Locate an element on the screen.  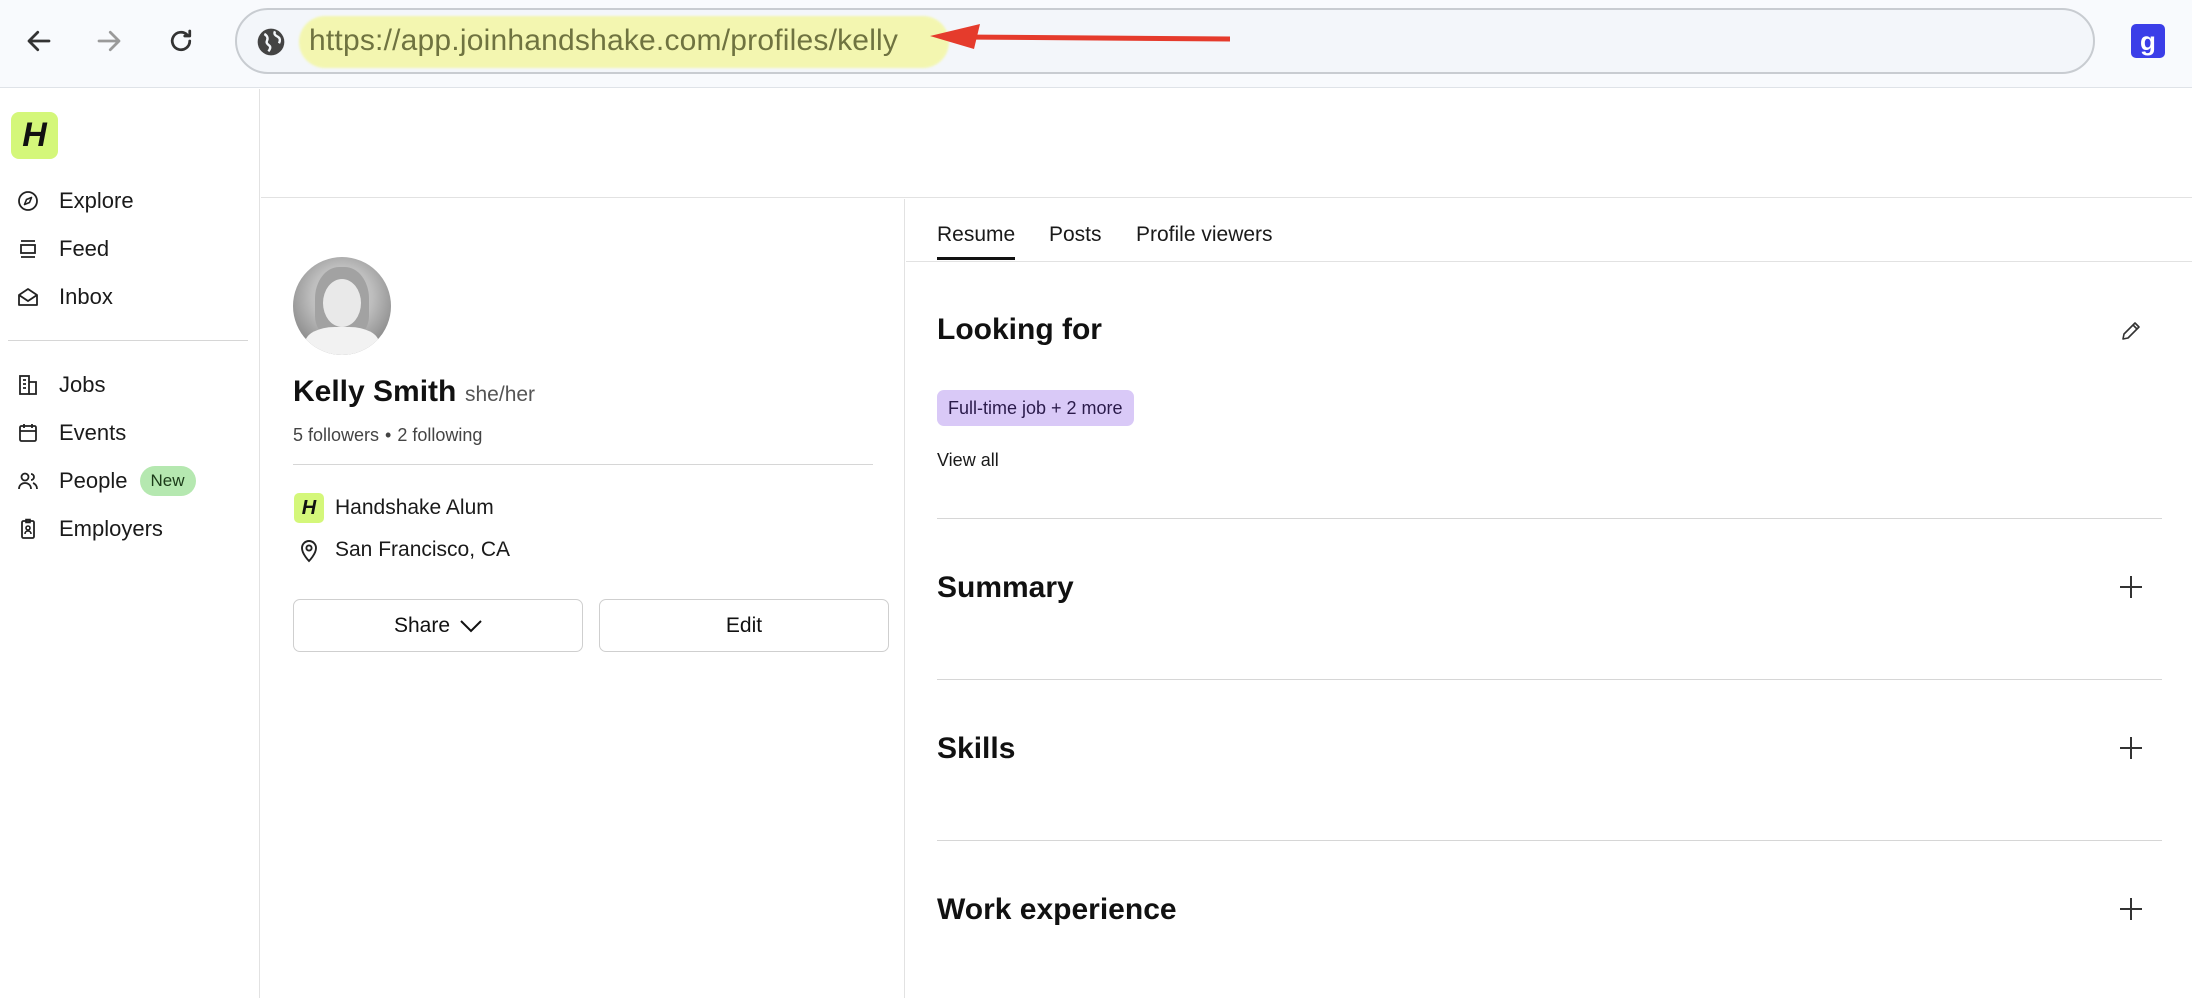
sidebar-item-inbox: Inbox is located at coordinates (64, 297).